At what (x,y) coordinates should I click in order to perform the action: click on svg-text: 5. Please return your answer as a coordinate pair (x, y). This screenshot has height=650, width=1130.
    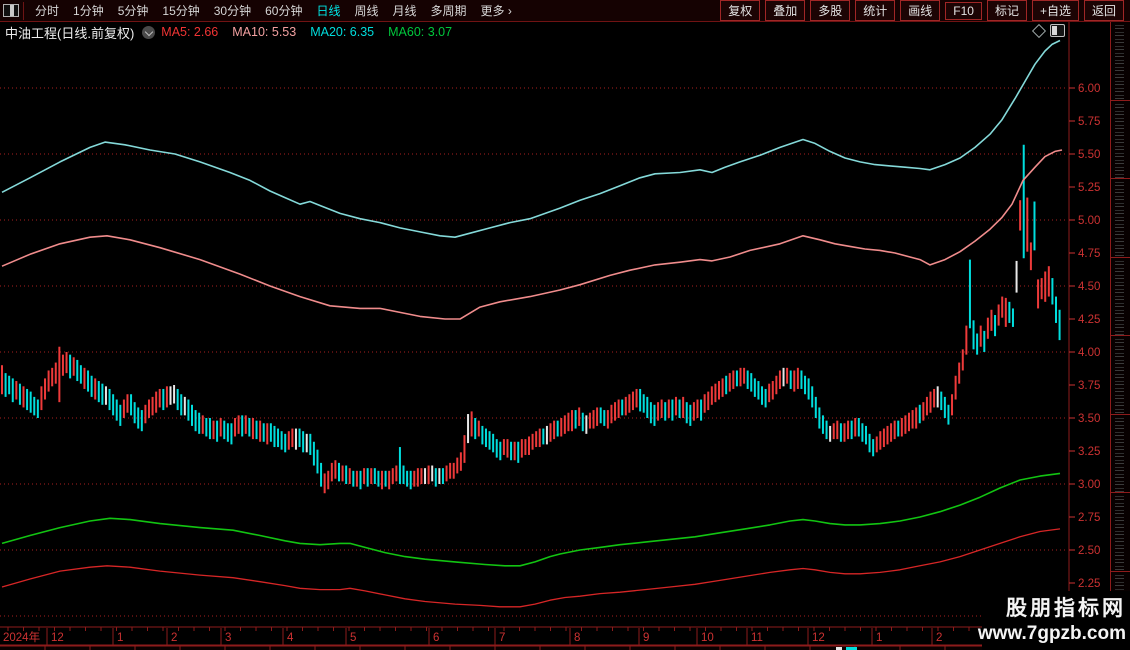
    Looking at the image, I should click on (353, 638).